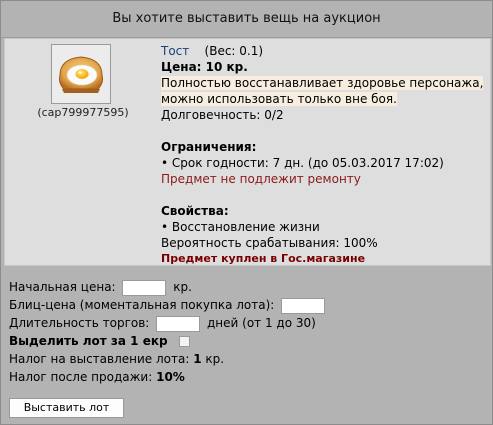 This screenshot has width=493, height=425. I want to click on sale-tax-value: 10%, so click(170, 377).